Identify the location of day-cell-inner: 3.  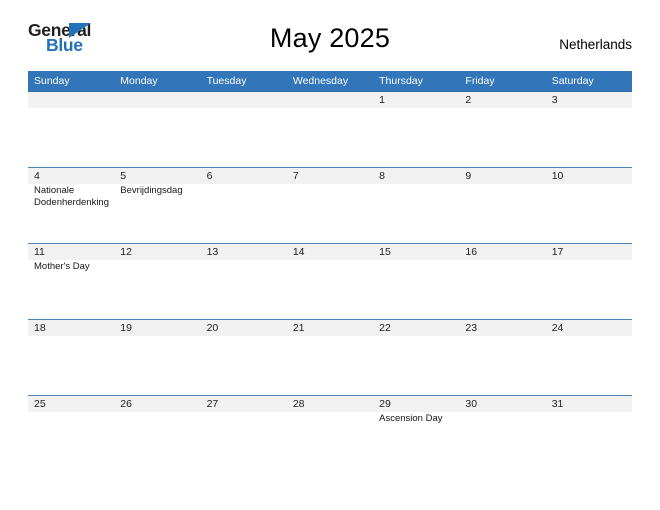
(588, 129).